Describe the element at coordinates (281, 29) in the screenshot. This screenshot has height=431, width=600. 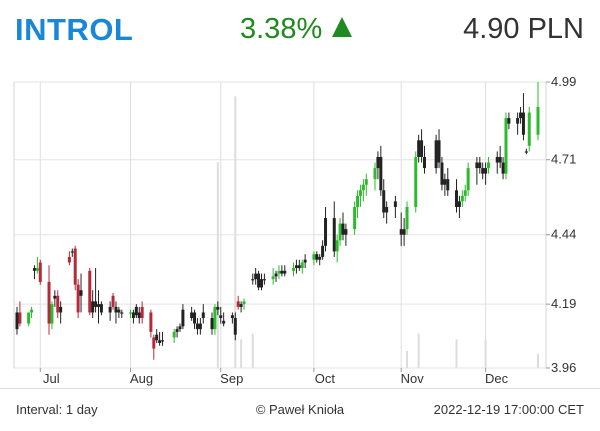
I see `price-change-value: 3.38%` at that location.